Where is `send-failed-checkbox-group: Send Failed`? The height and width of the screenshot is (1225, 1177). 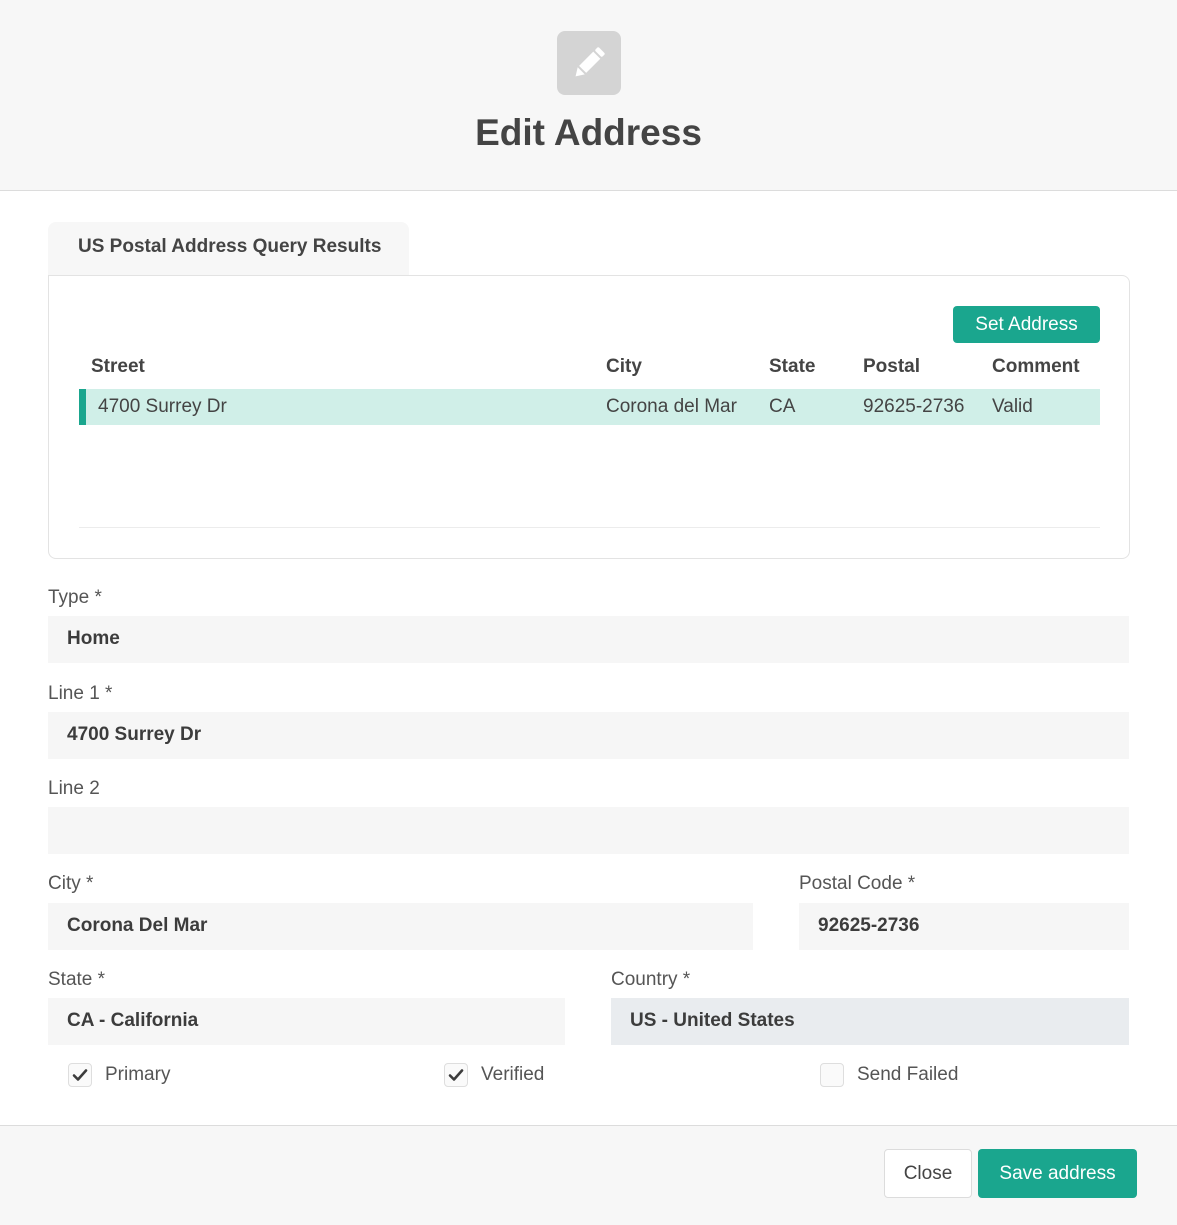 send-failed-checkbox-group: Send Failed is located at coordinates (889, 1075).